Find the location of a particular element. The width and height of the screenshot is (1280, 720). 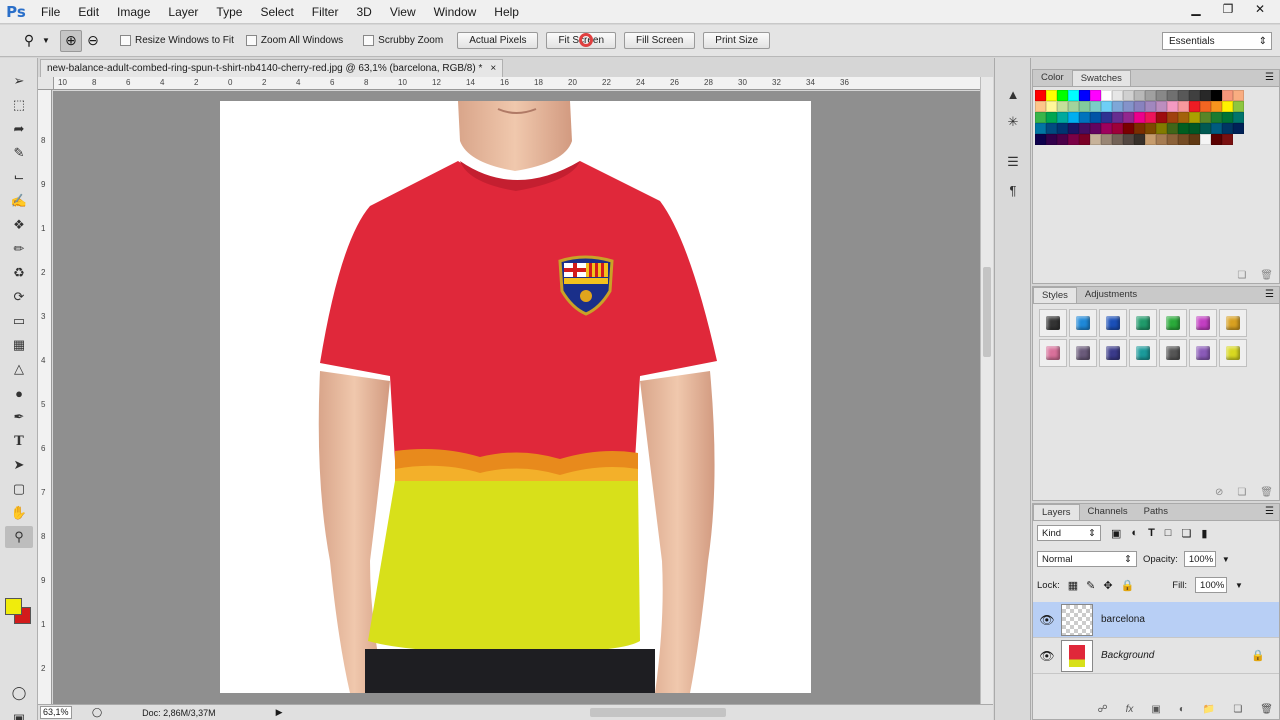

zoom-tool-icon: ⚲ is located at coordinates (29, 41).